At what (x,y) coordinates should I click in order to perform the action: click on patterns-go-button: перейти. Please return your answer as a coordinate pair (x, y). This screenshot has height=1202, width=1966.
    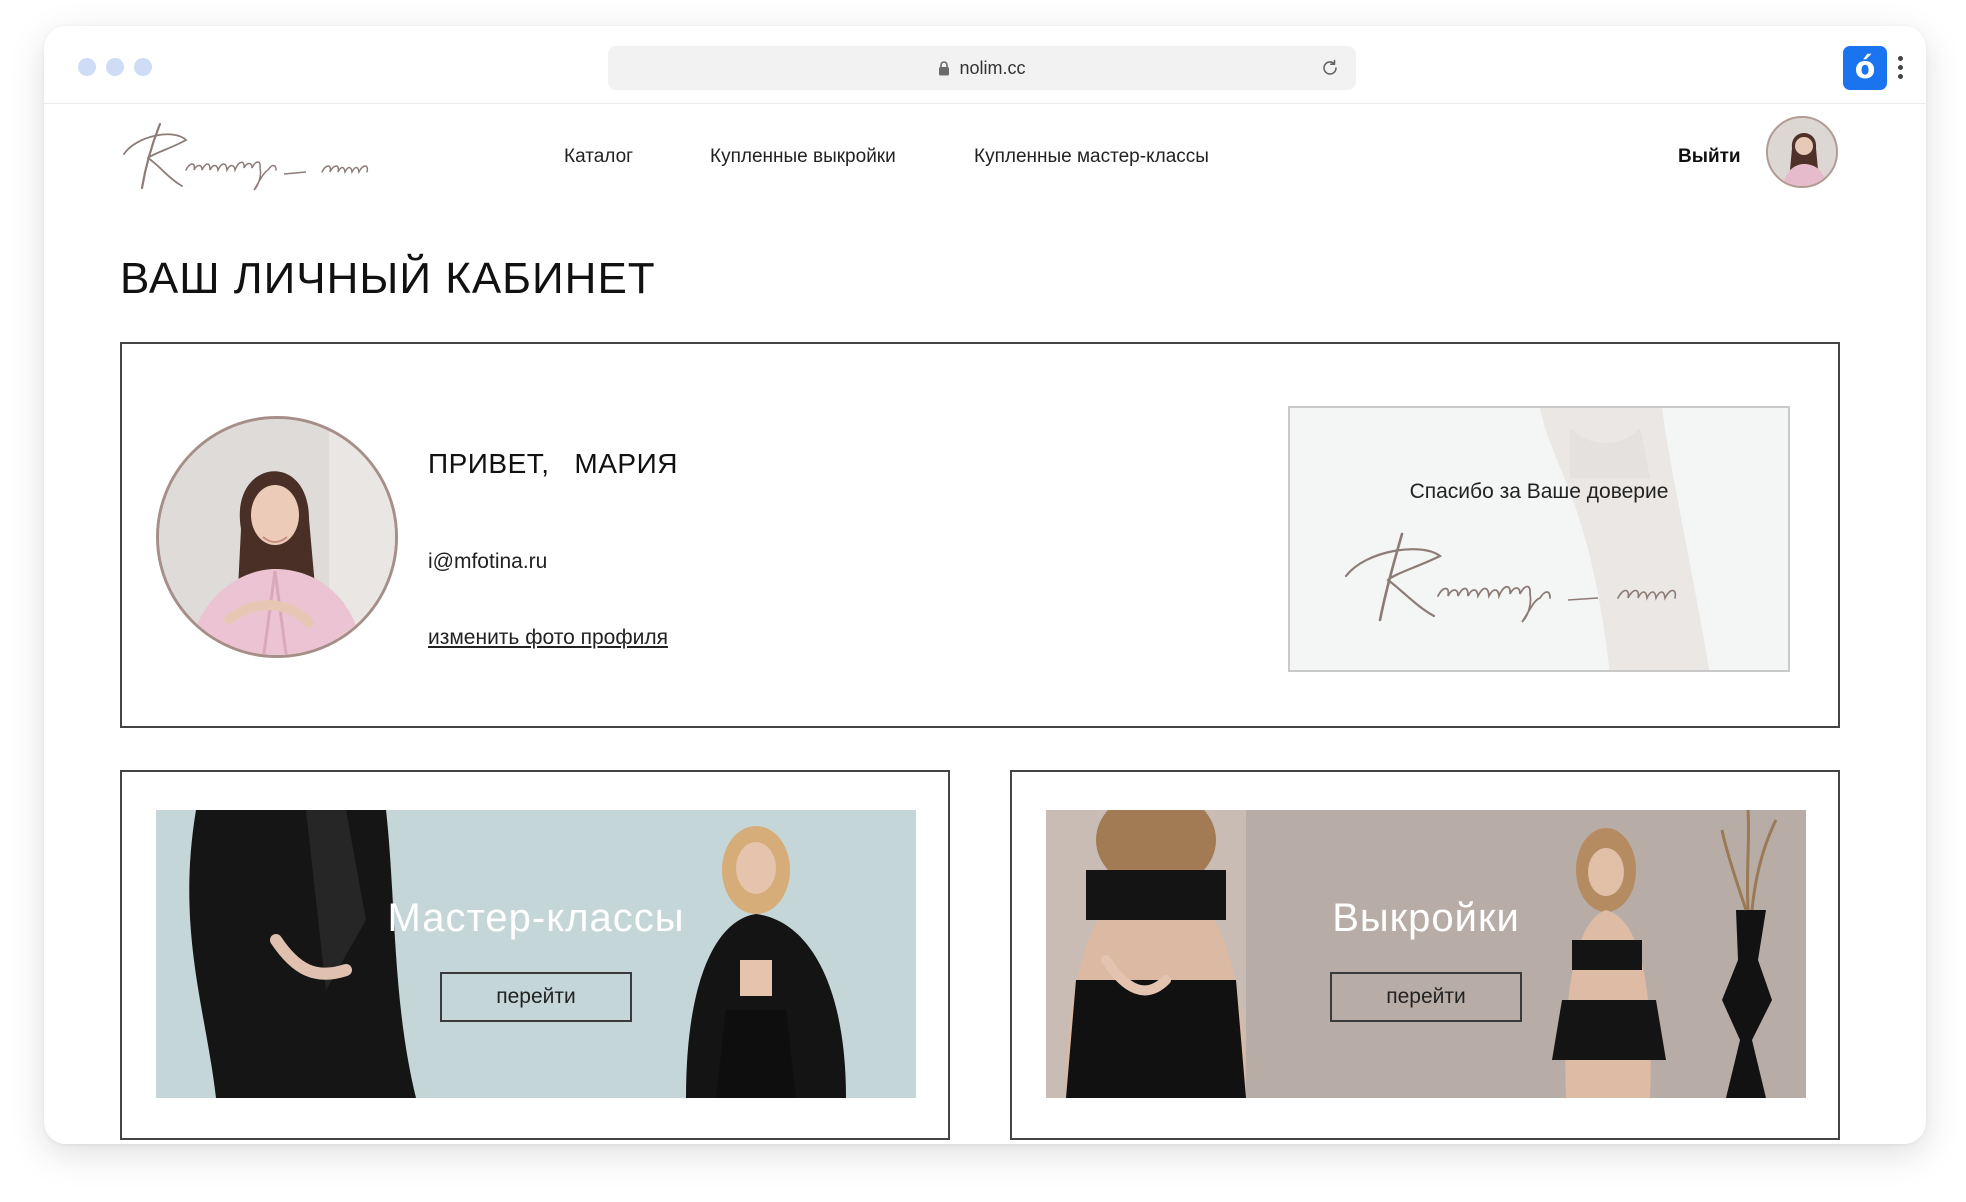
    Looking at the image, I should click on (1426, 997).